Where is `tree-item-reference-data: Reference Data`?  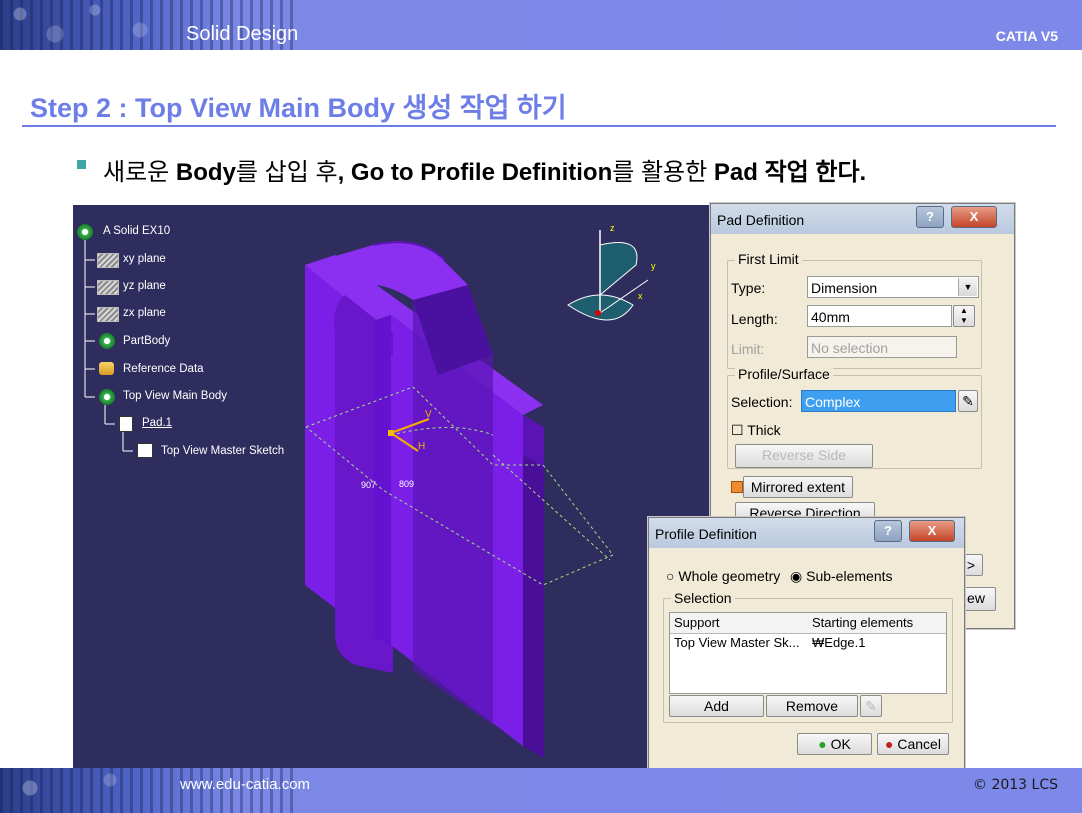 tree-item-reference-data: Reference Data is located at coordinates (163, 369).